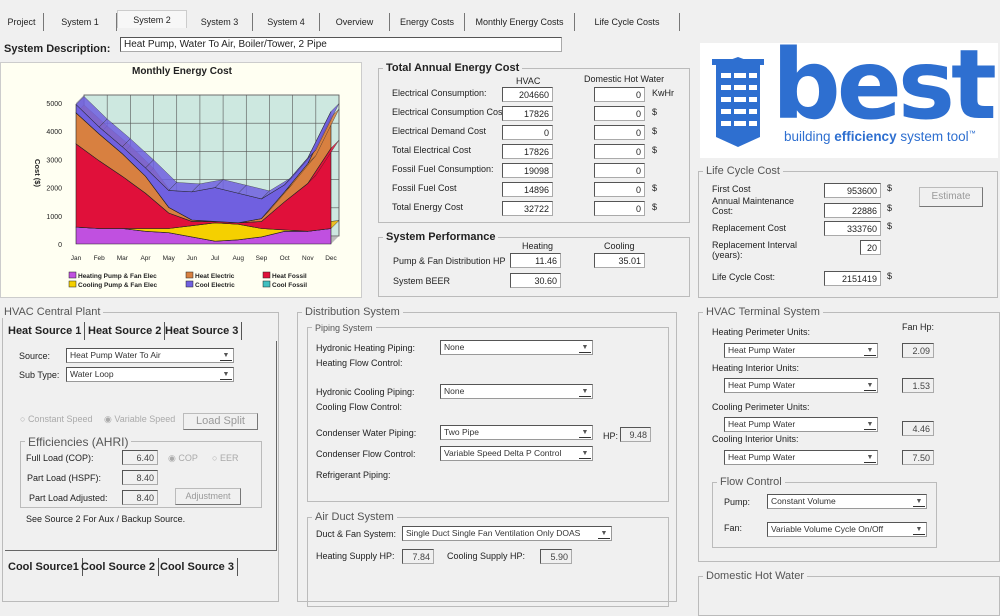 Image resolution: width=1000 pixels, height=616 pixels. Describe the element at coordinates (220, 421) in the screenshot. I see `load-split-button: Load Split` at that location.